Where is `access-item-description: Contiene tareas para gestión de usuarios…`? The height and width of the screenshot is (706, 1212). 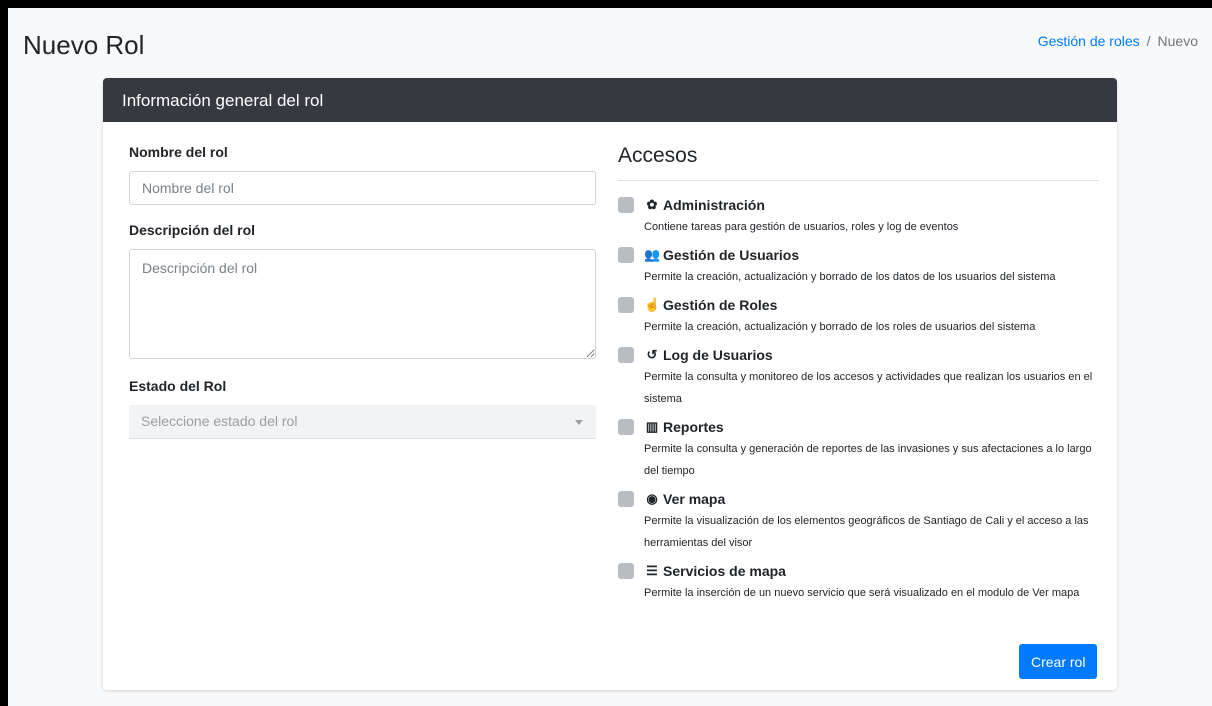 access-item-description: Contiene tareas para gestión de usuarios… is located at coordinates (801, 227).